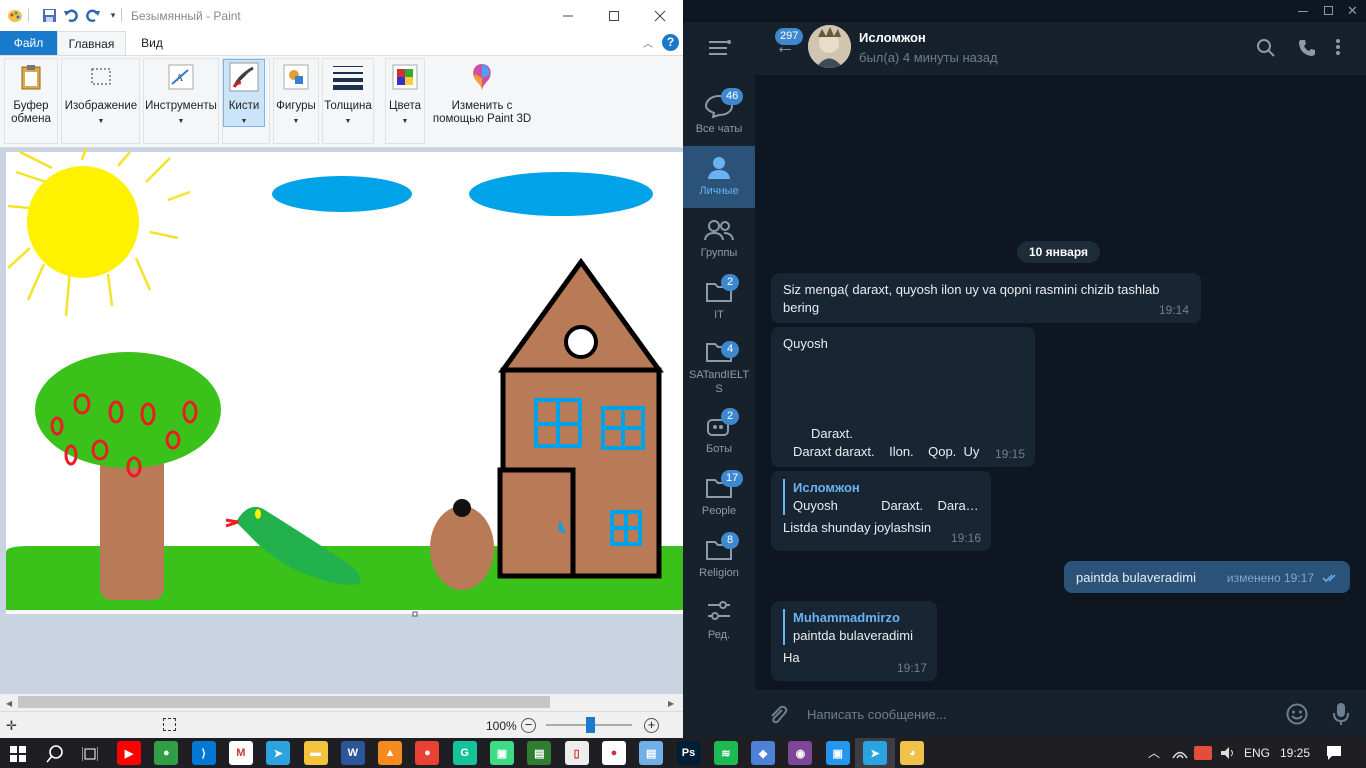  Describe the element at coordinates (482, 112) in the screenshot. I see `paint3d-label: Изменить с помощью Paint 3D` at that location.